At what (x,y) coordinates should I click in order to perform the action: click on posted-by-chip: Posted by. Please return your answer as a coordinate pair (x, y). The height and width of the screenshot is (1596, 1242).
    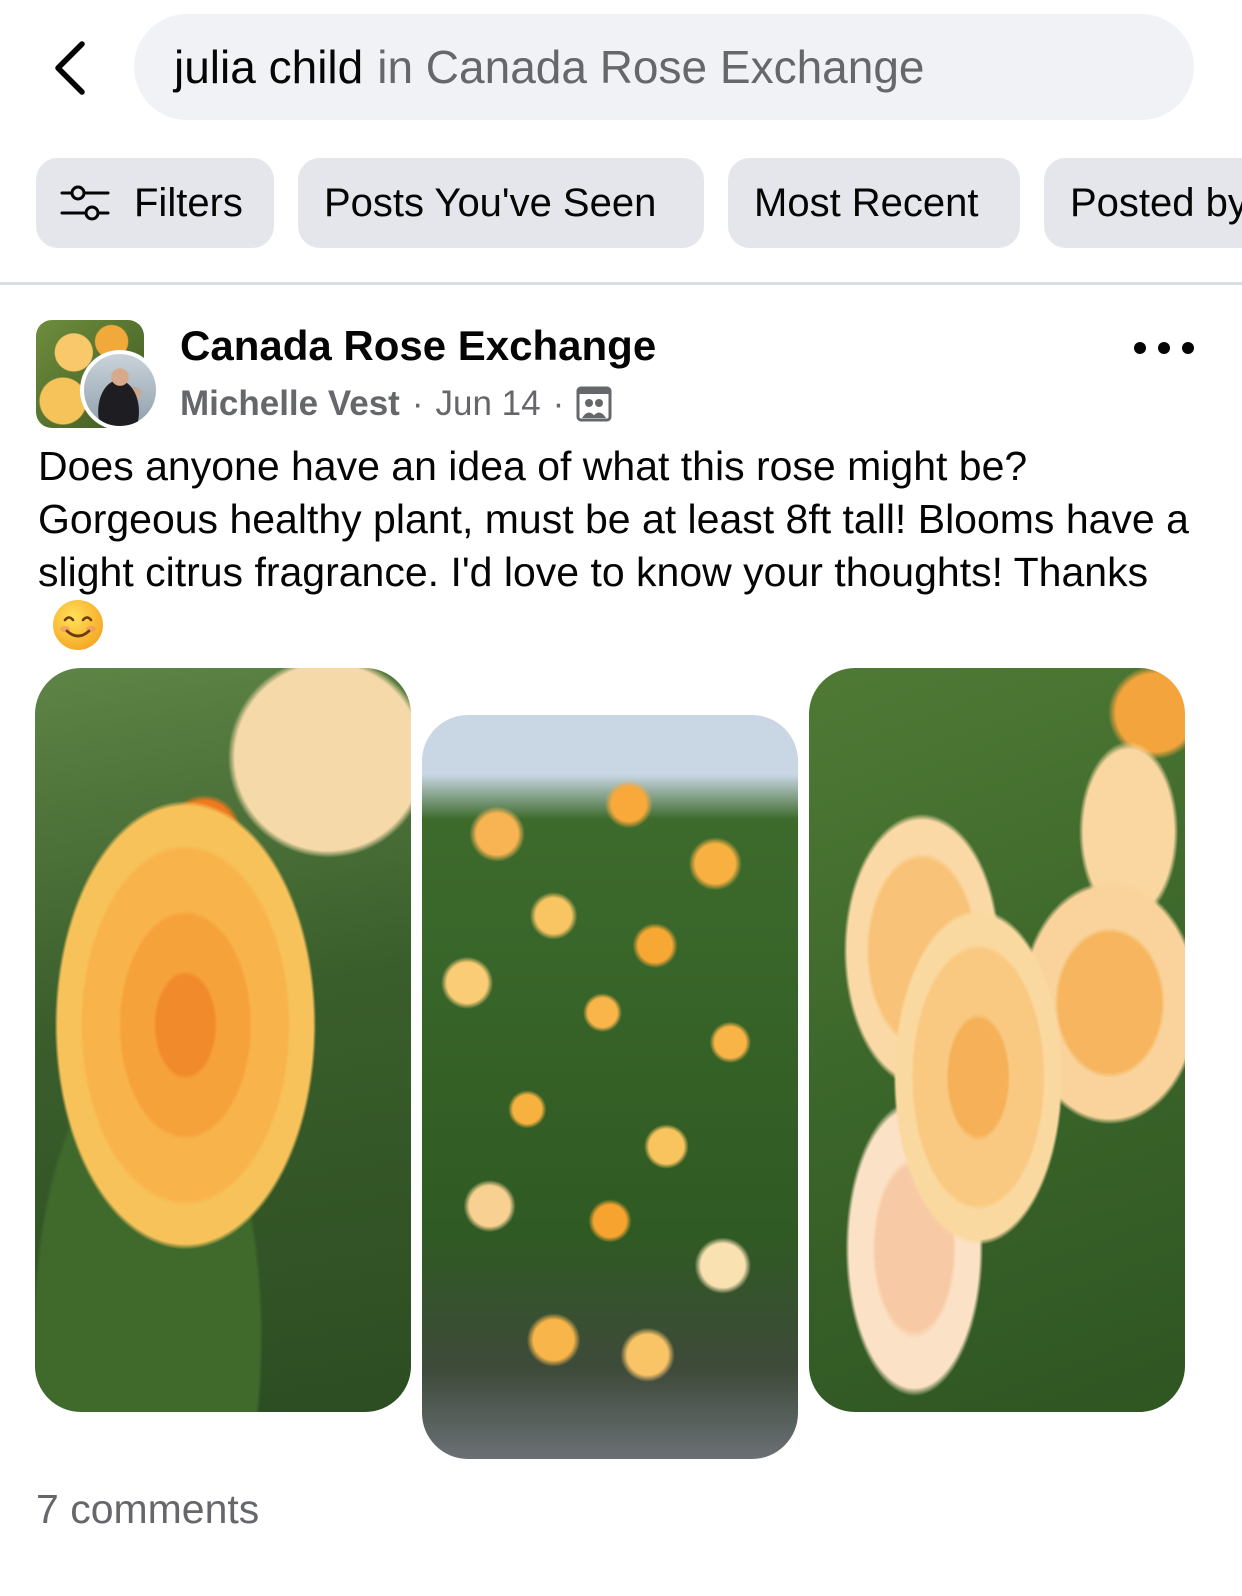
    Looking at the image, I should click on (1143, 203).